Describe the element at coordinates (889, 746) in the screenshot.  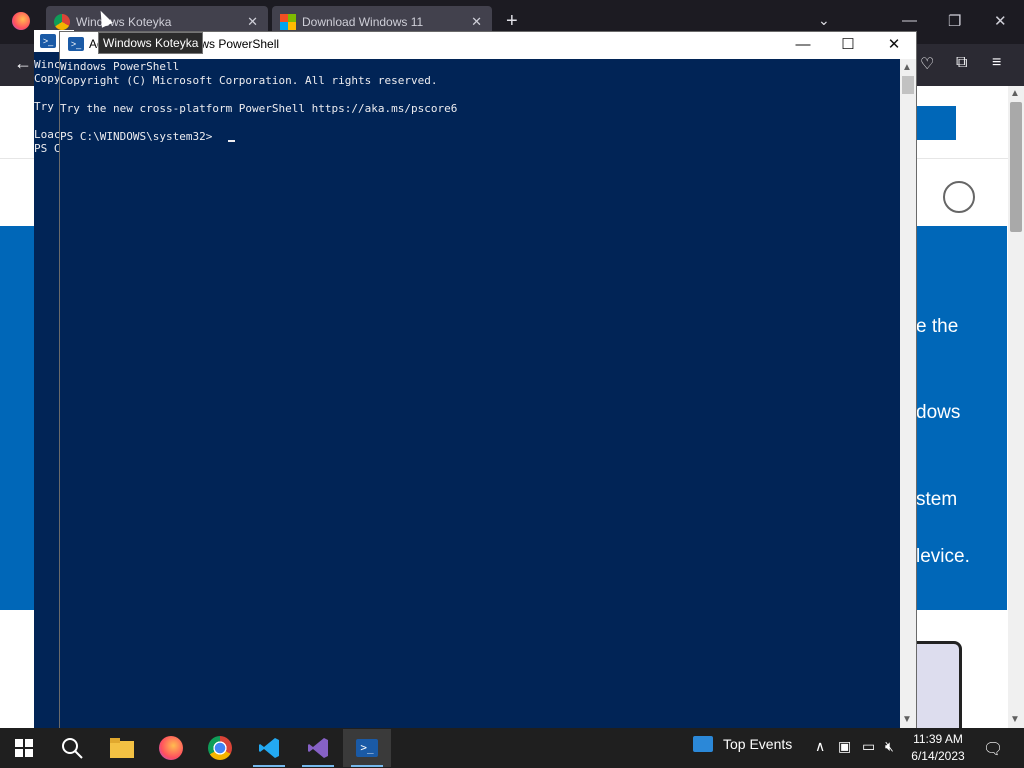
I see `volume-icon: 🔇︎` at that location.